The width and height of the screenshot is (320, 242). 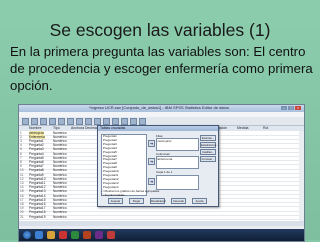 I want to click on start-button-icon, so click(x=27, y=235).